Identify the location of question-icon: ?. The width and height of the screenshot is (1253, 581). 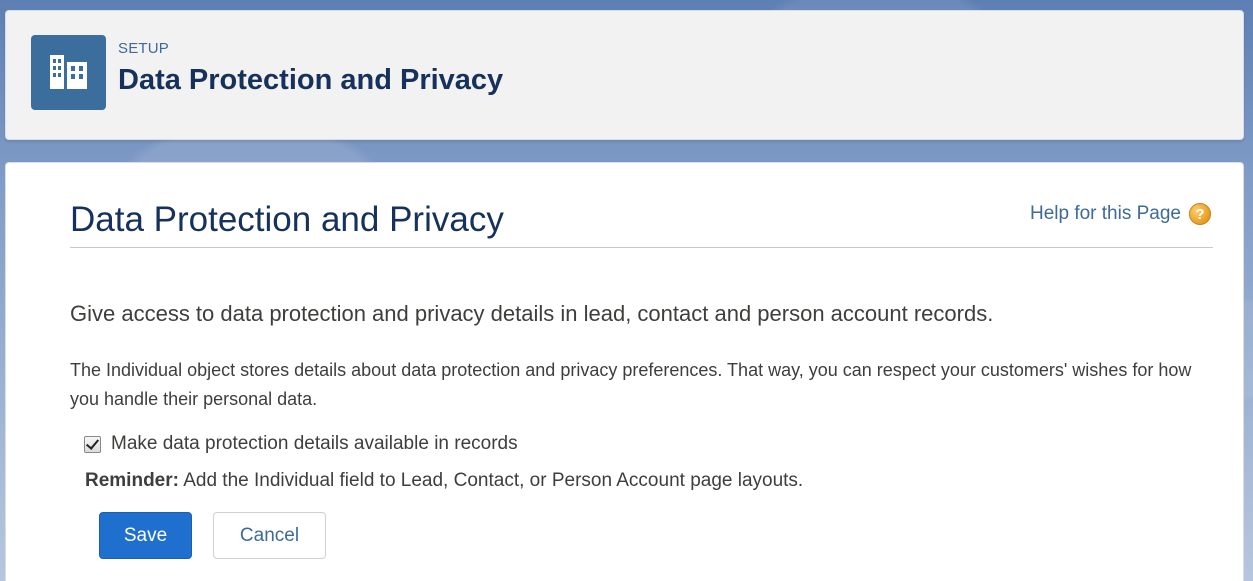
(1200, 214).